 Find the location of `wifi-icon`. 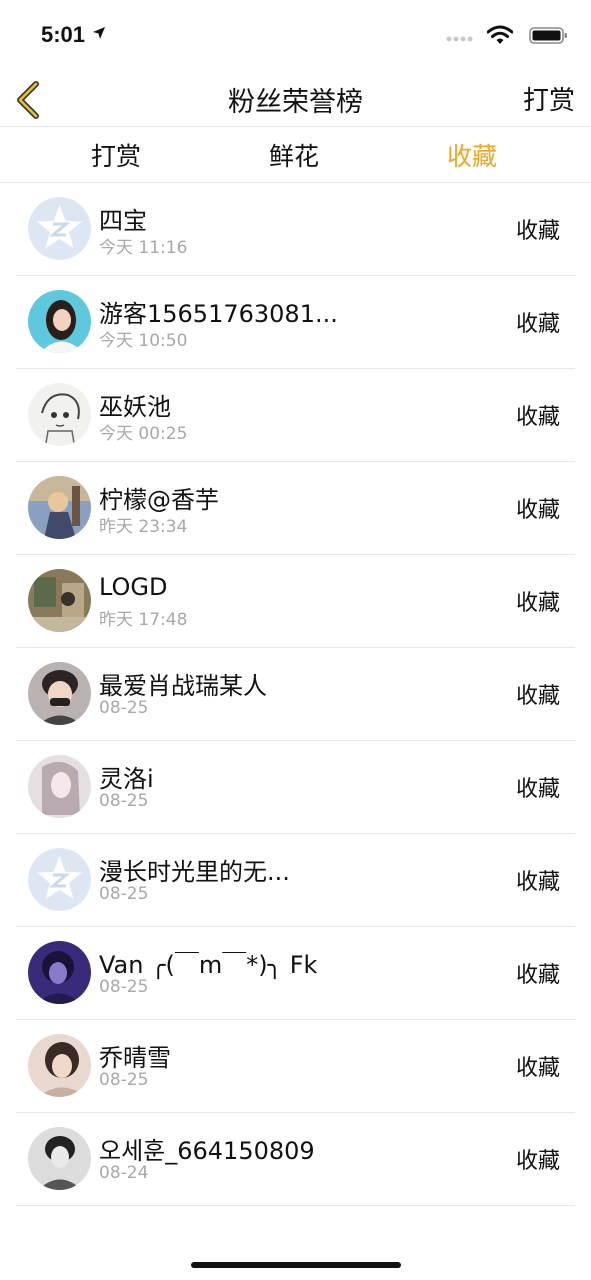

wifi-icon is located at coordinates (500, 34).